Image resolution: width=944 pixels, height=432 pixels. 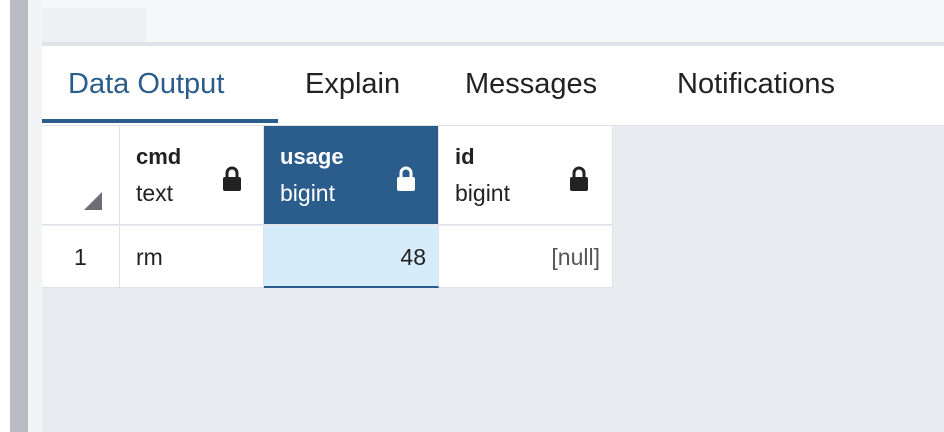 What do you see at coordinates (192, 175) in the screenshot?
I see `column-header-cmd: cmd text` at bounding box center [192, 175].